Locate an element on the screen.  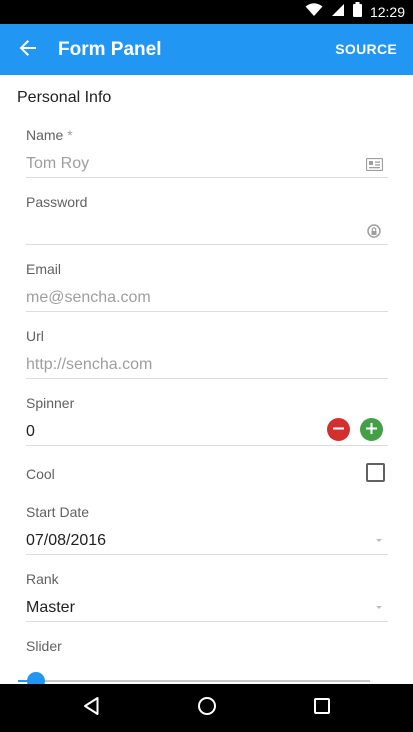
slider-thumb is located at coordinates (35, 678).